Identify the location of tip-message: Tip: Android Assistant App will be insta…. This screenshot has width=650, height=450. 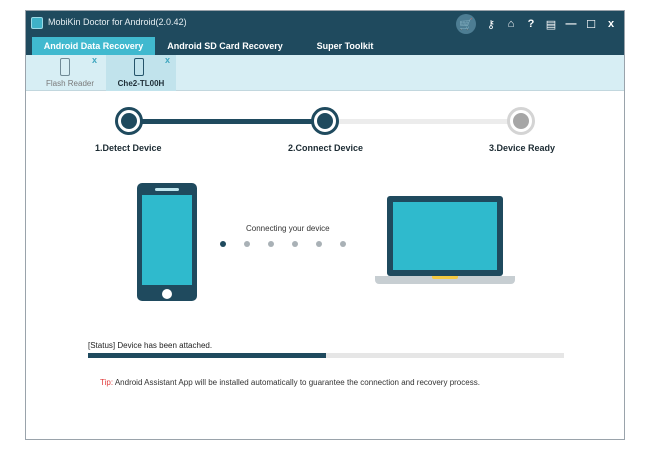
(290, 382).